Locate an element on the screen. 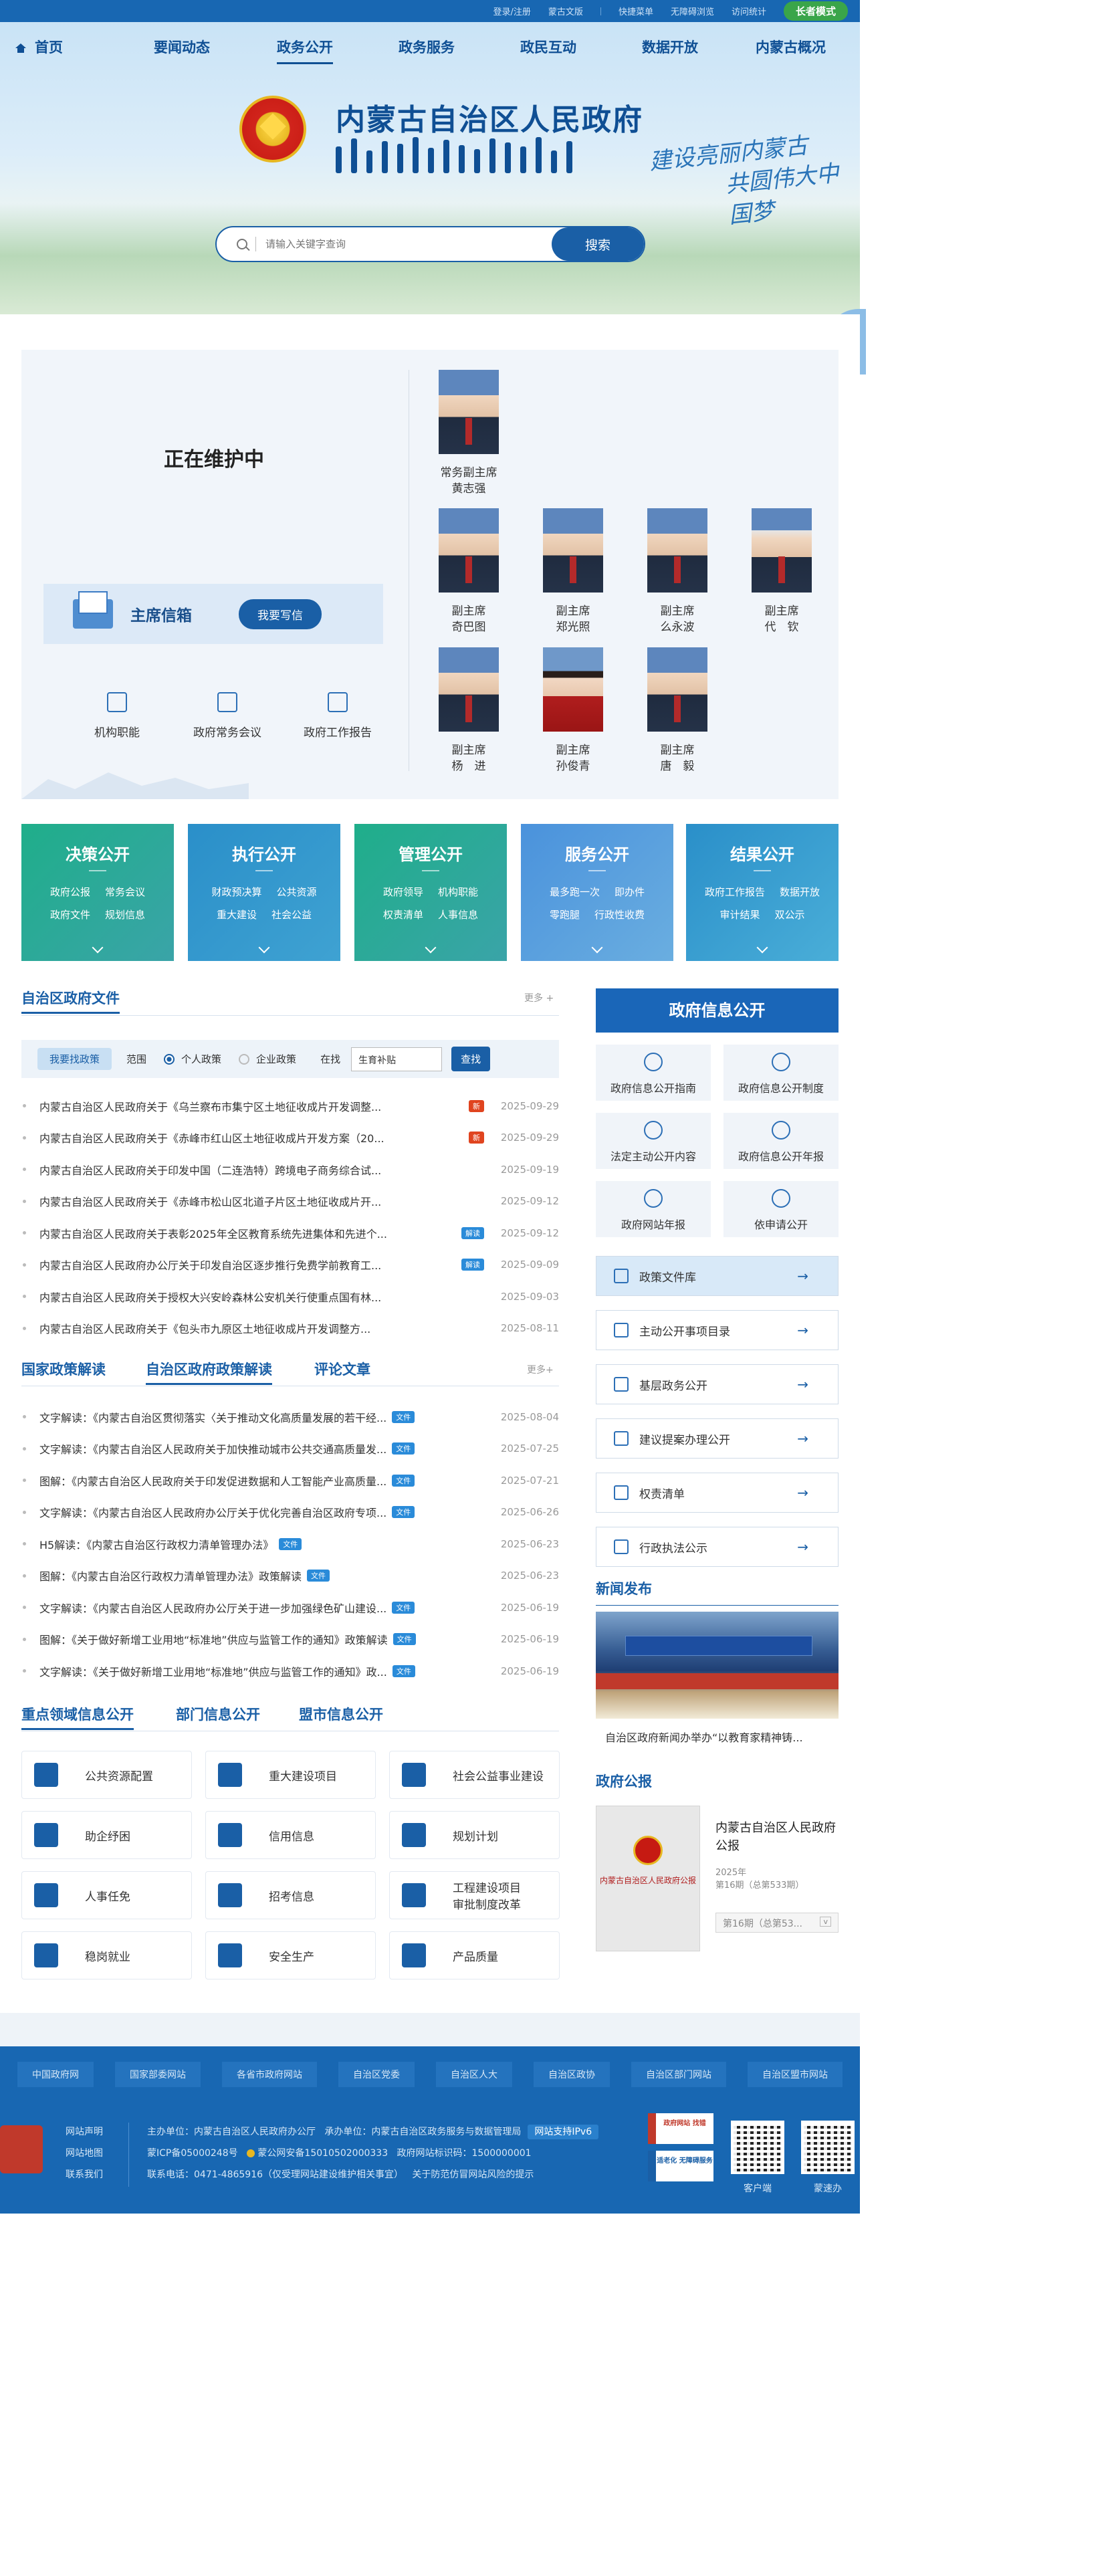 This screenshot has width=1114, height=2576. radio-enterprise is located at coordinates (244, 1059).